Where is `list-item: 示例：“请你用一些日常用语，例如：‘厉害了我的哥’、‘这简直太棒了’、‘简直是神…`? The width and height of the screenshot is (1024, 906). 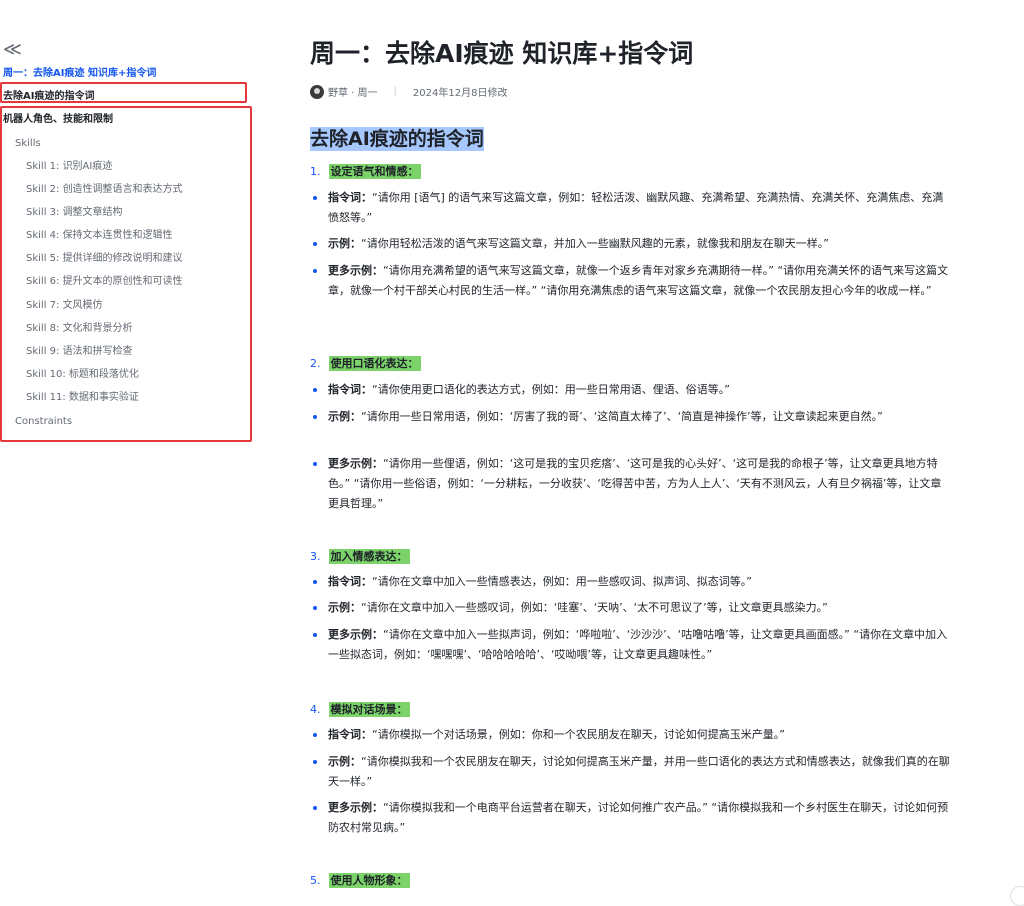
list-item: 示例：“请你用一些日常用语，例如：‘厉害了我的哥’、‘这简直太棒了’、‘简直是神… is located at coordinates (630, 417).